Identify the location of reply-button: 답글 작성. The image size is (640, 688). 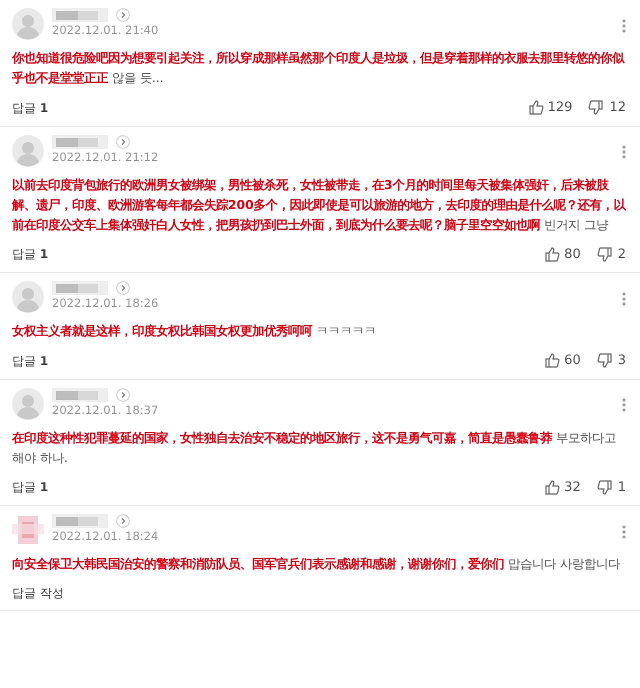
(38, 593).